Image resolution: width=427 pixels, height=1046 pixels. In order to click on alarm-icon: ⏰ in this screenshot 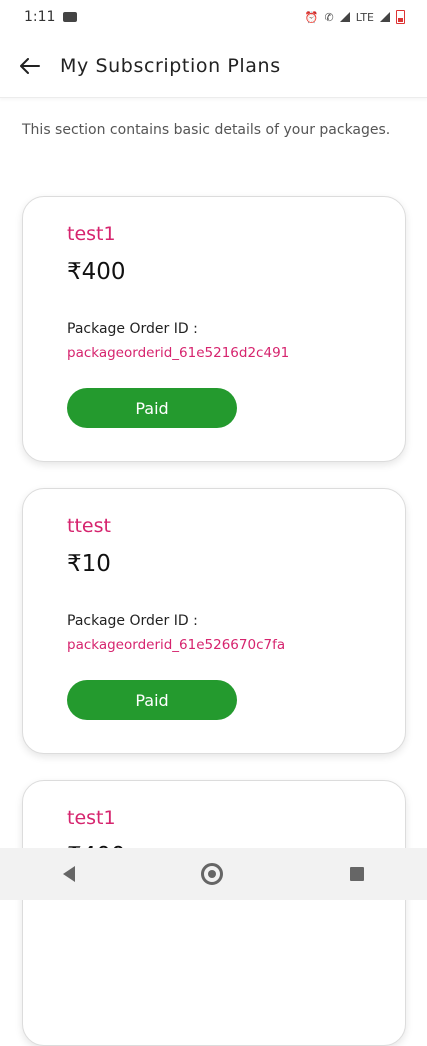, I will do `click(311, 17)`.